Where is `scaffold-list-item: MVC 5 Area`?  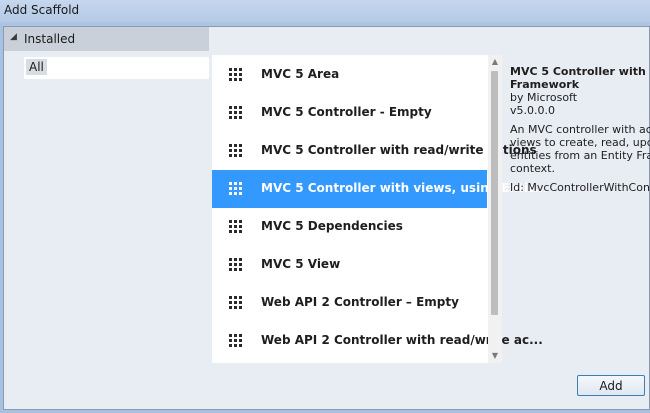
scaffold-list-item: MVC 5 Area is located at coordinates (349, 75).